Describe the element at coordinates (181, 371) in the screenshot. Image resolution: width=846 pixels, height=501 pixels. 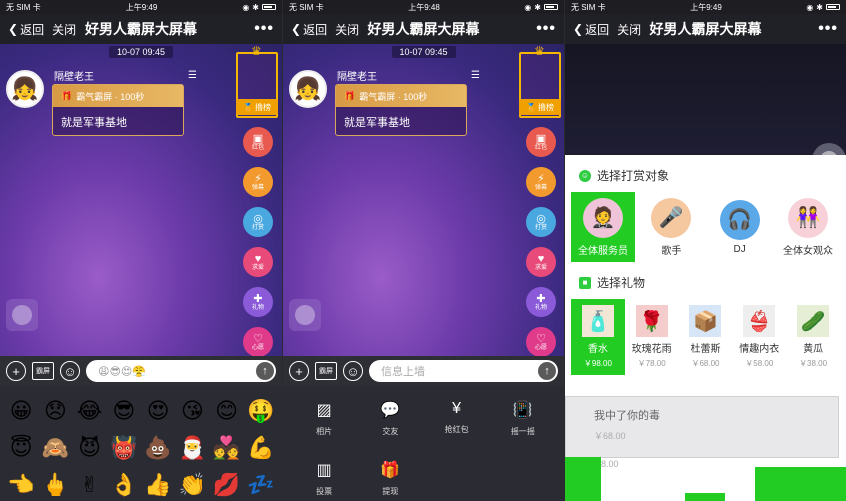
I see `message-input: 😩😎😍😤 ↑` at that location.